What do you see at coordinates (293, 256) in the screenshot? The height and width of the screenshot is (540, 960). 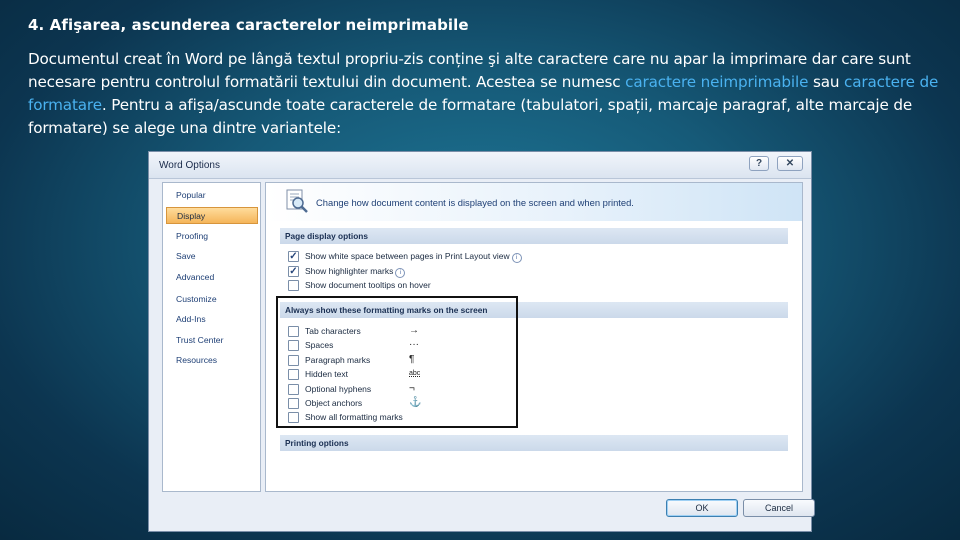 I see `checkbox-white-space: ✓` at bounding box center [293, 256].